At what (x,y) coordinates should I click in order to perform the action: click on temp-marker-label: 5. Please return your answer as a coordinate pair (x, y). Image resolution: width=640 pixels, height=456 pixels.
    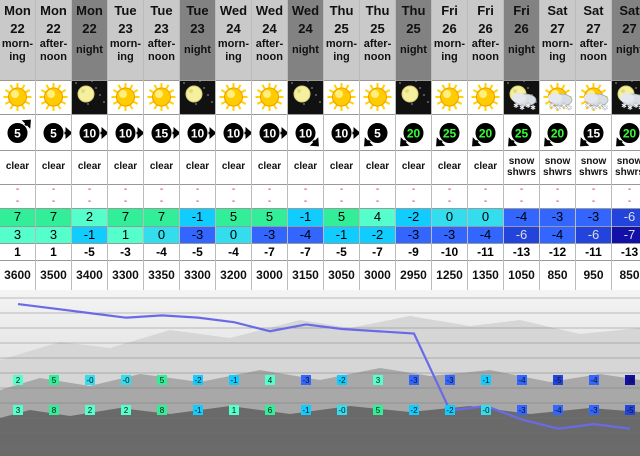
    Looking at the image, I should click on (54, 380).